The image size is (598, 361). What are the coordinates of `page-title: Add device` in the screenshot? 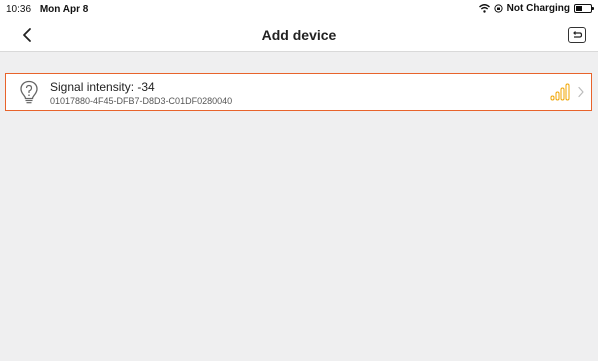 It's located at (299, 35).